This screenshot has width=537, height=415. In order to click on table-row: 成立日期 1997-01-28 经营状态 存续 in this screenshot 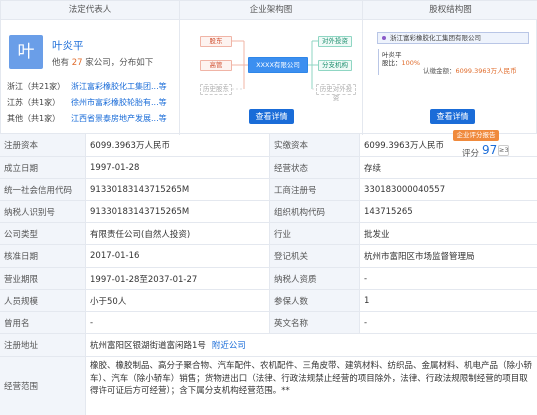, I will do `click(268, 168)`.